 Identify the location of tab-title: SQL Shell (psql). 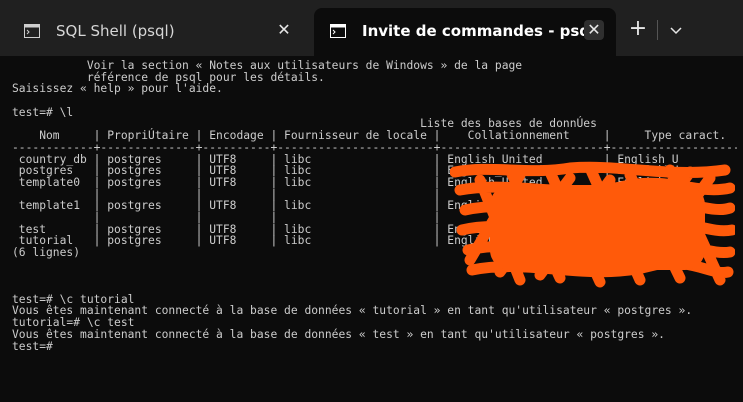
(115, 31).